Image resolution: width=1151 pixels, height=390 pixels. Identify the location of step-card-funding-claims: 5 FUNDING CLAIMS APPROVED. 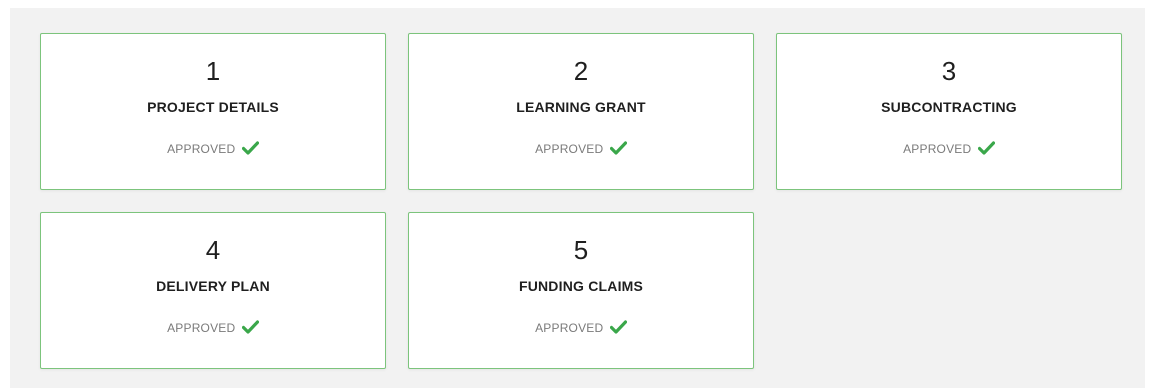
(581, 290).